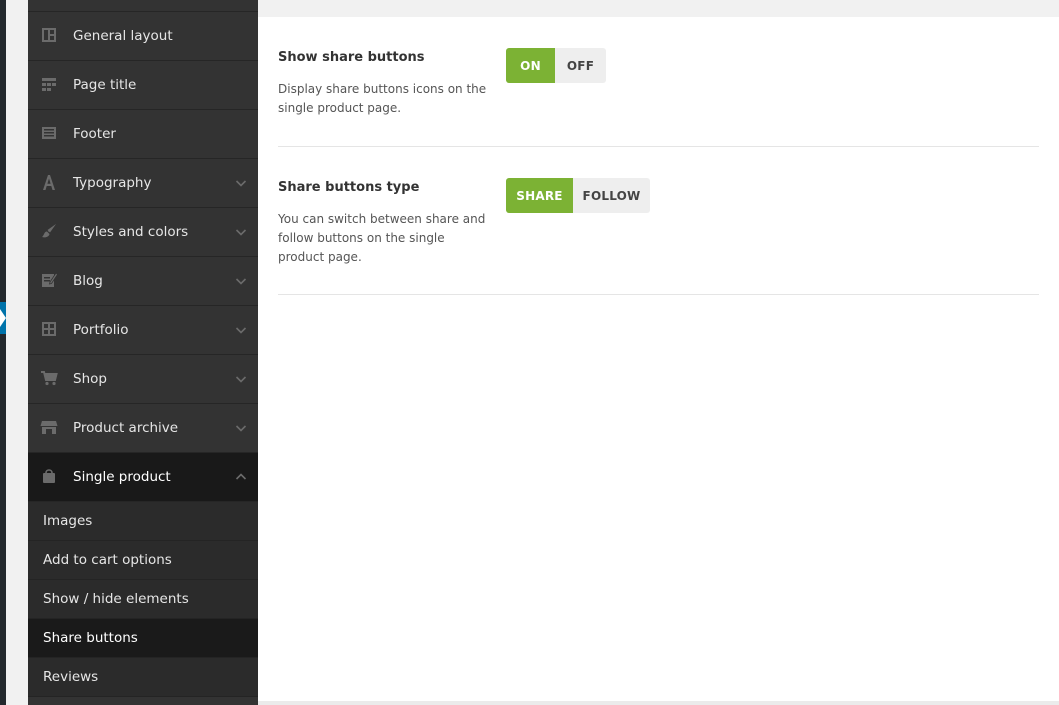 This screenshot has height=705, width=1059. Describe the element at coordinates (49, 476) in the screenshot. I see `bag-icon` at that location.